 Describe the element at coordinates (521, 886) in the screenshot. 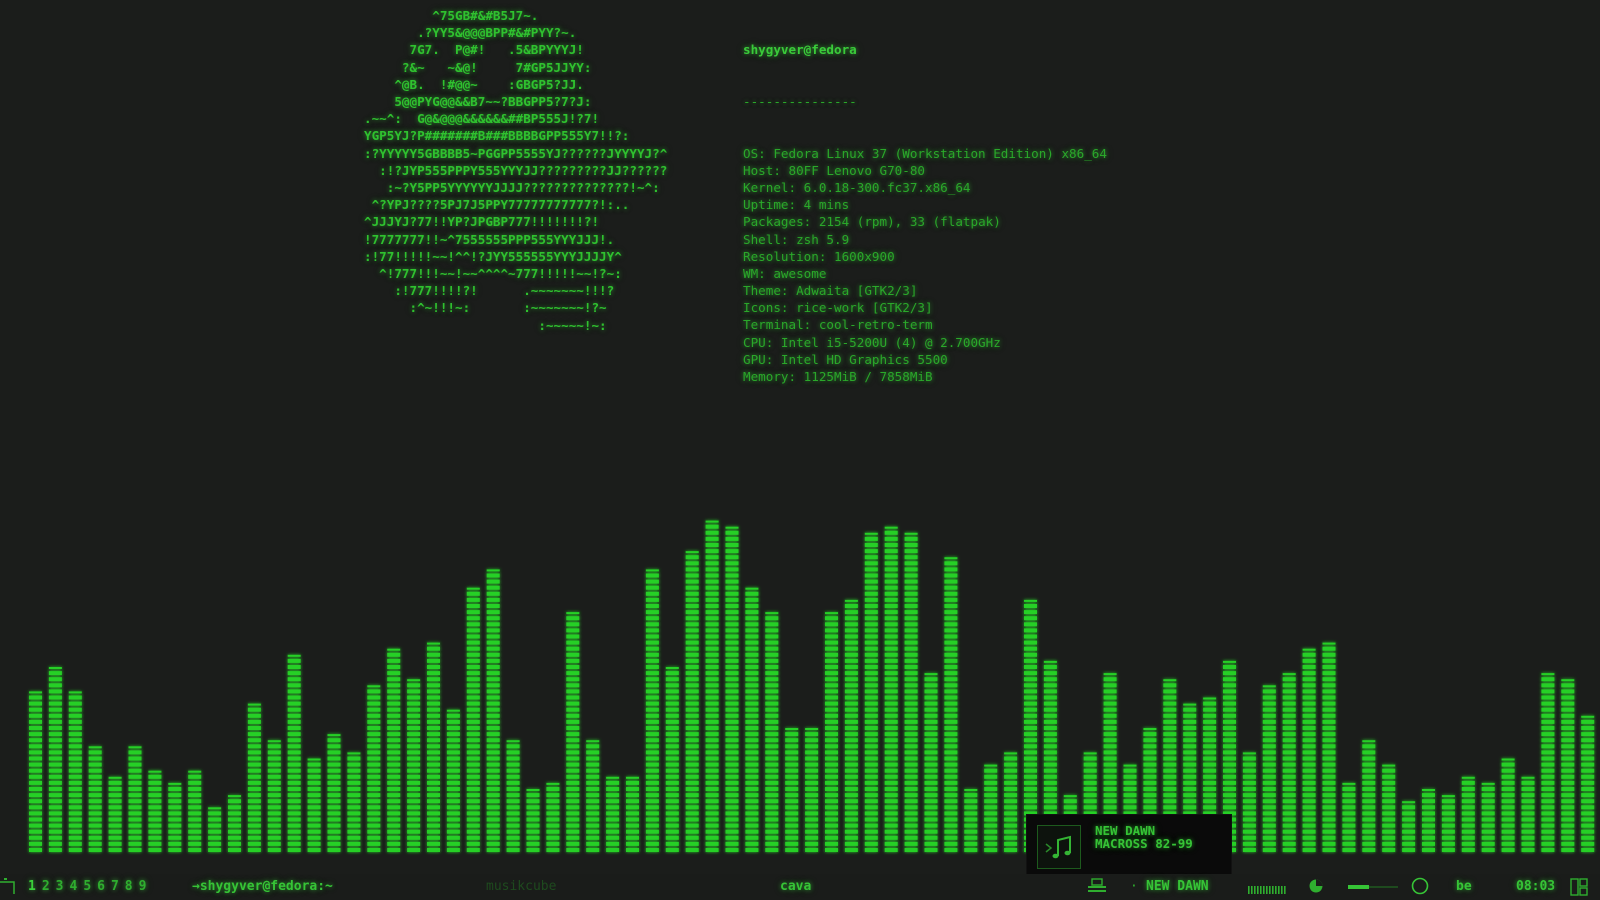

I see `task-musikcube: musikcube` at that location.